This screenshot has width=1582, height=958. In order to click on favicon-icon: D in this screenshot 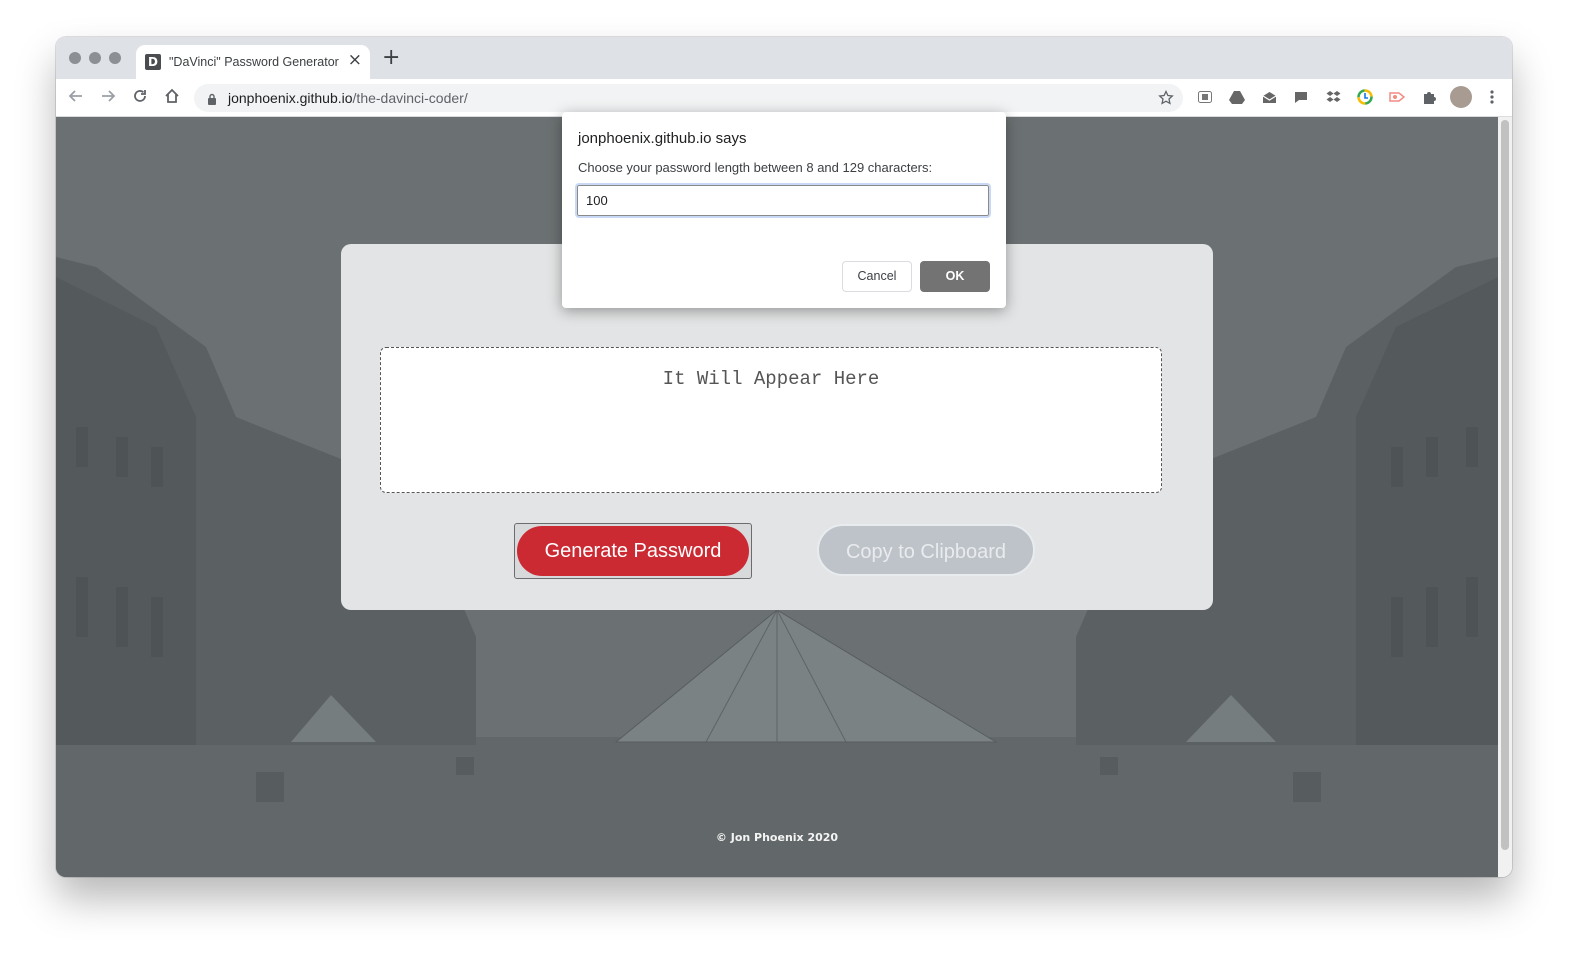, I will do `click(153, 62)`.